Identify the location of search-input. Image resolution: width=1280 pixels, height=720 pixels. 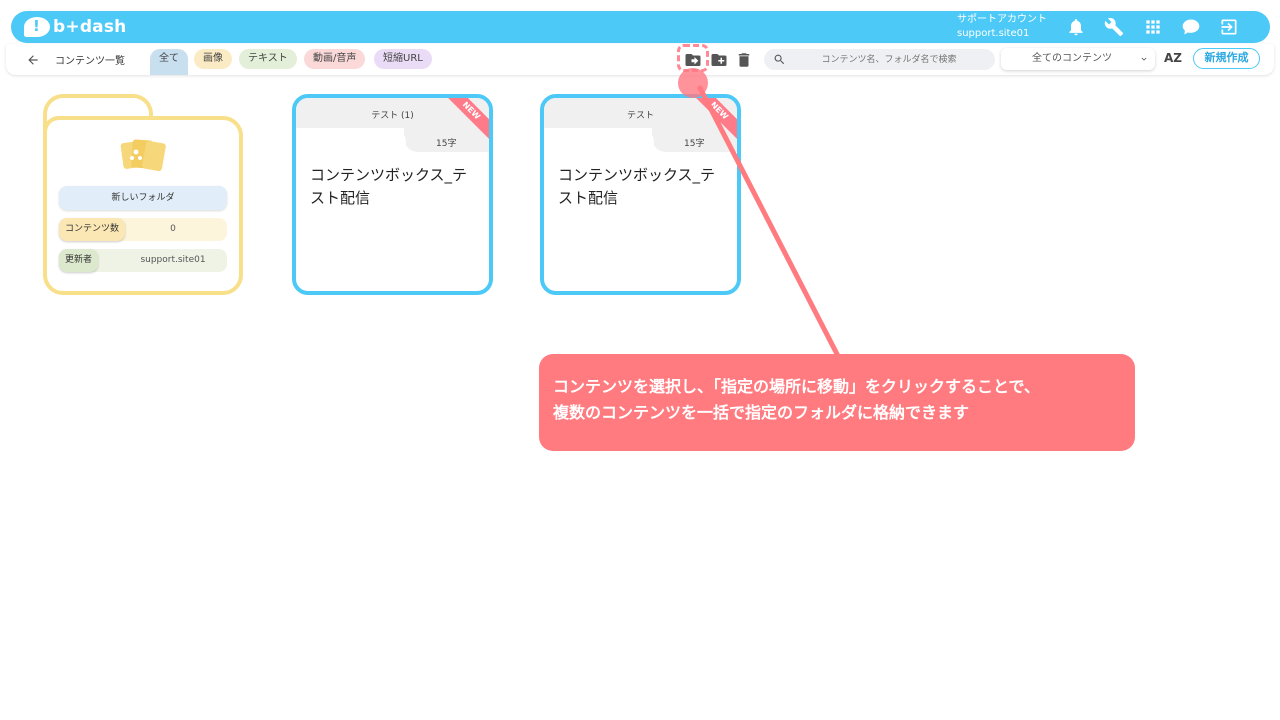
(889, 59).